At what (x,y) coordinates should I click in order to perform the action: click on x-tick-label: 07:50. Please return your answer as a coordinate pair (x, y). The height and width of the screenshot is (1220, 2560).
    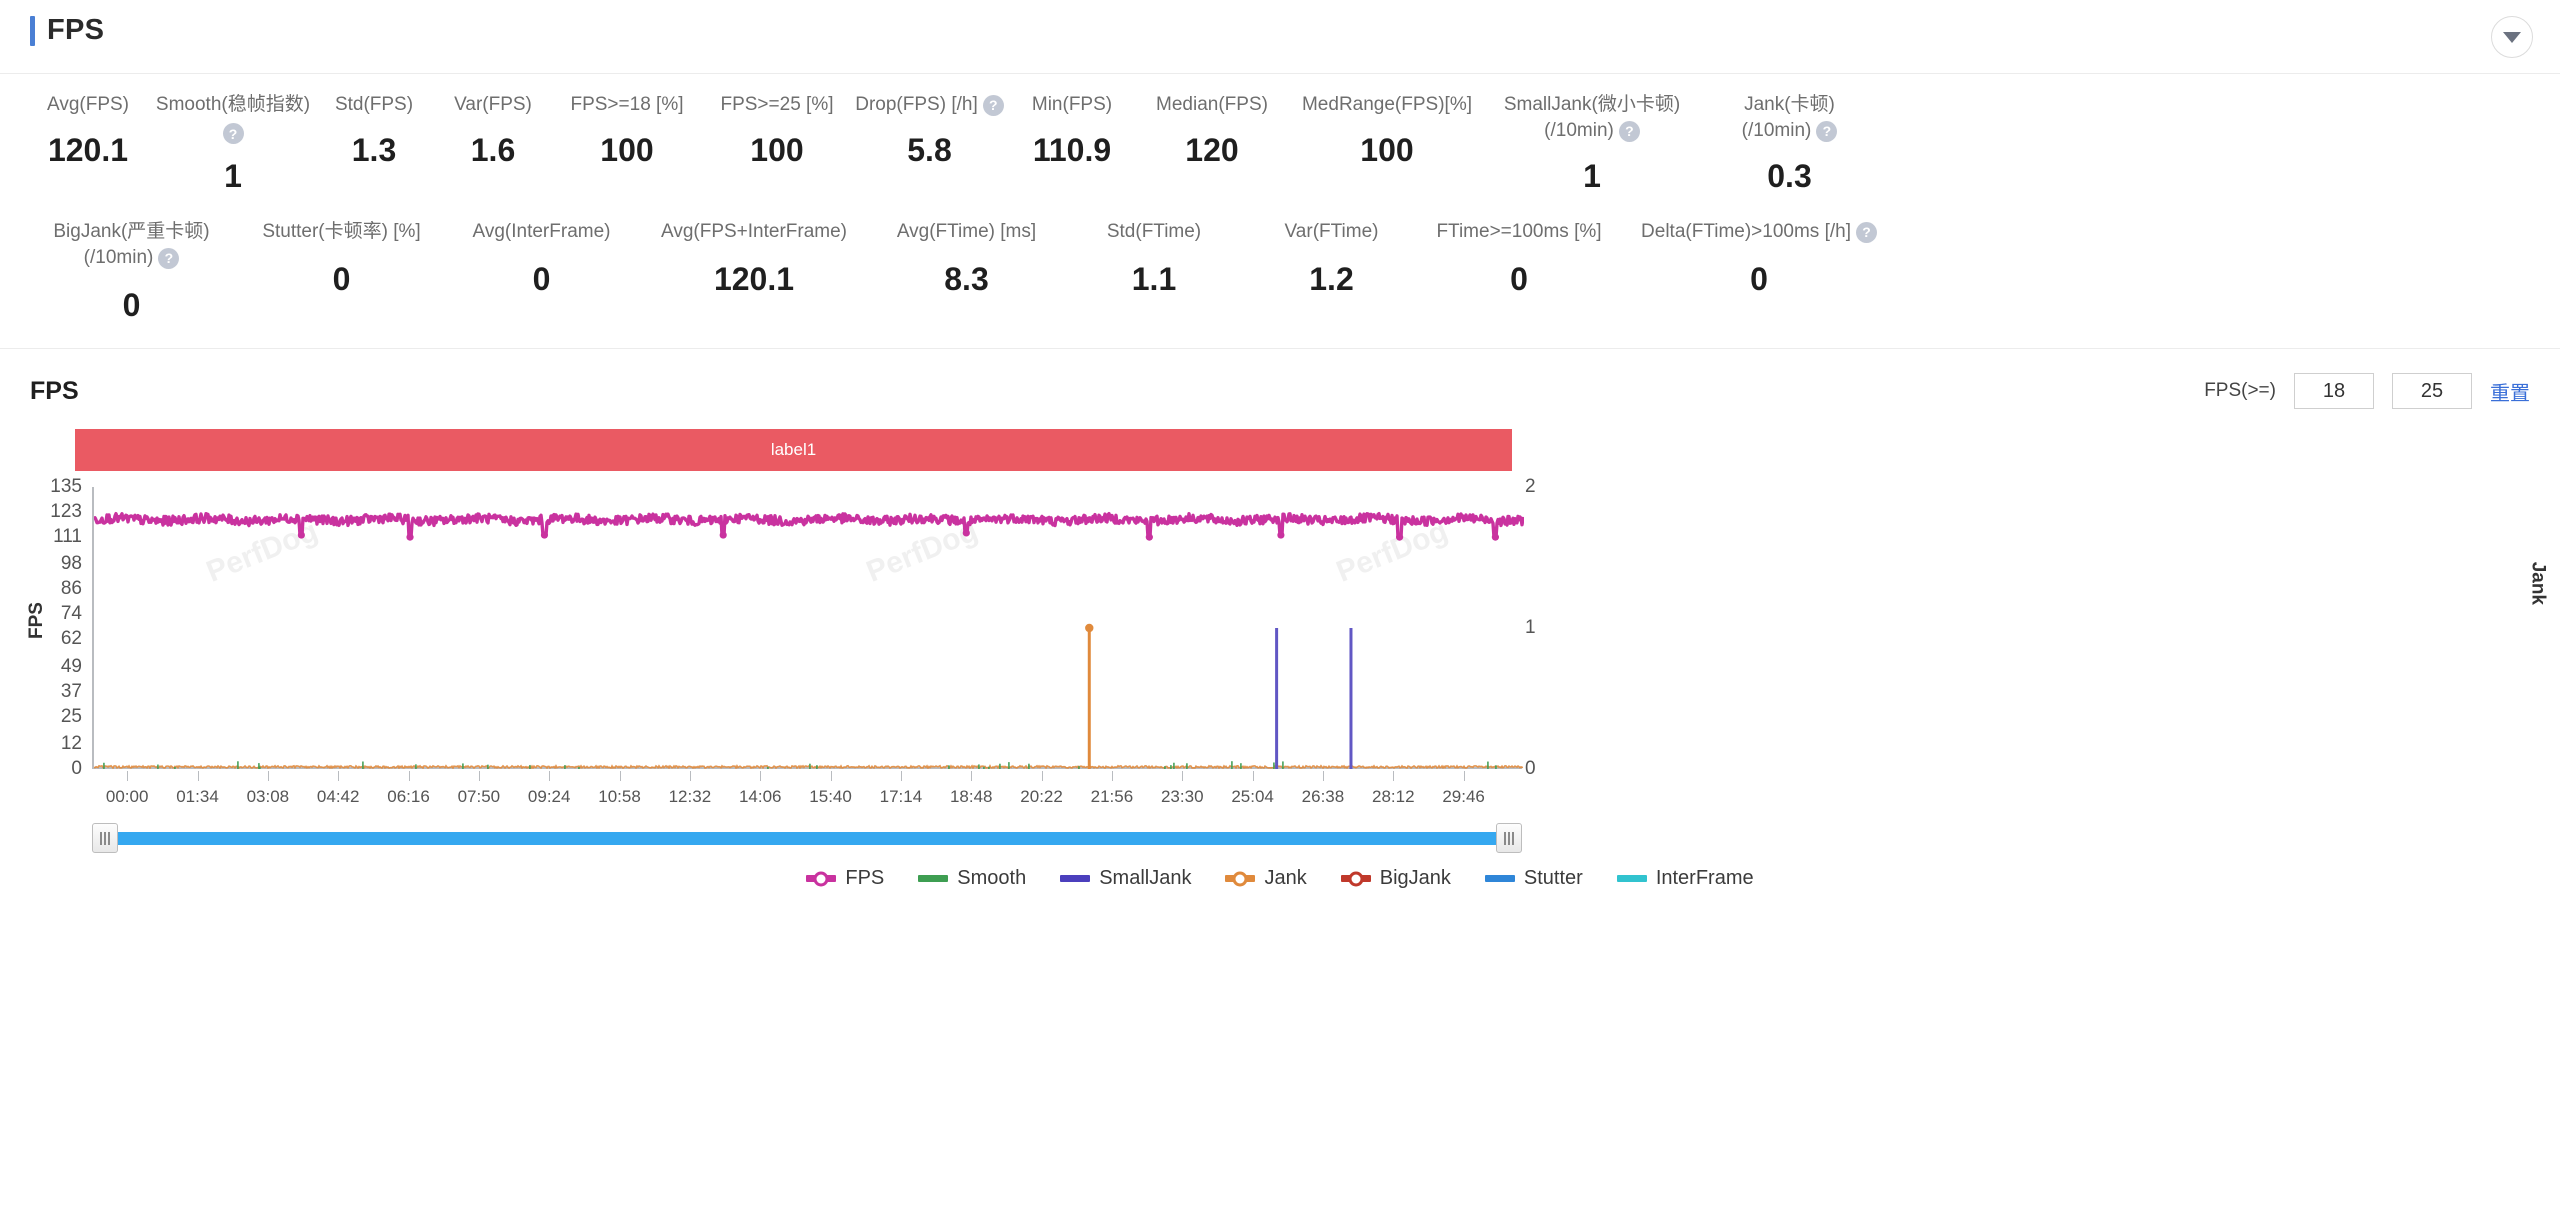
    Looking at the image, I should click on (479, 796).